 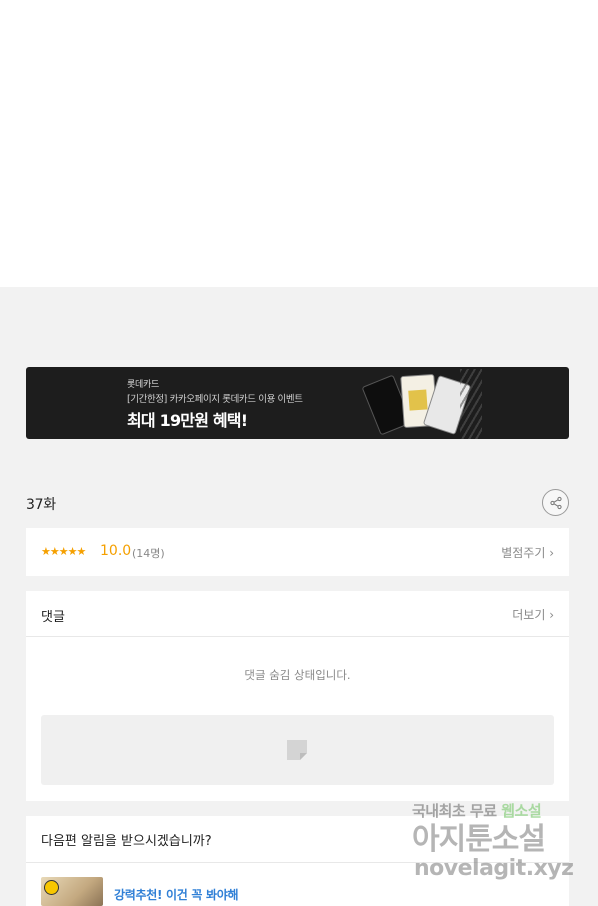 I want to click on ad-placeholder, so click(x=297, y=750).